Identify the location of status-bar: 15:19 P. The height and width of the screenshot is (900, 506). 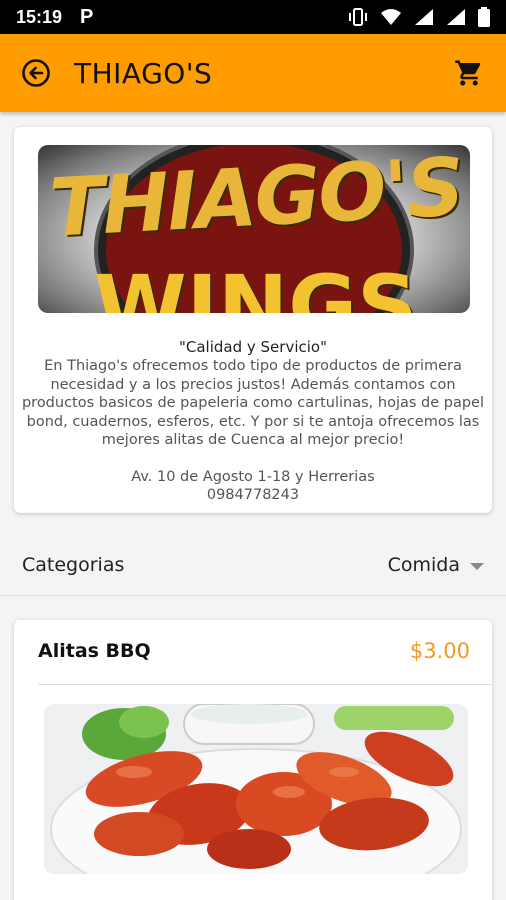
(253, 17).